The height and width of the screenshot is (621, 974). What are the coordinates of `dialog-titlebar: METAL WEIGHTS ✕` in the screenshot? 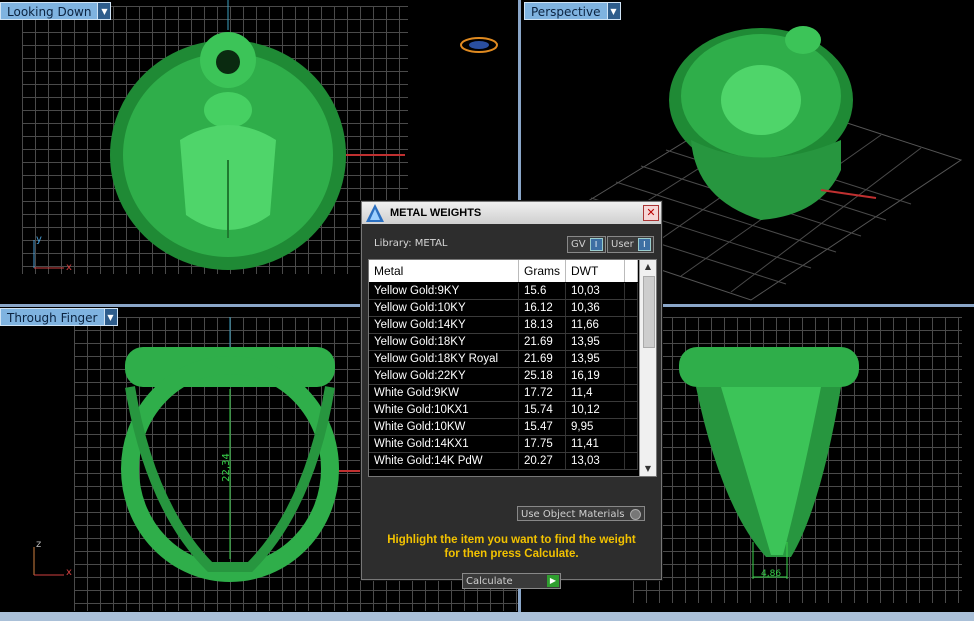 It's located at (511, 213).